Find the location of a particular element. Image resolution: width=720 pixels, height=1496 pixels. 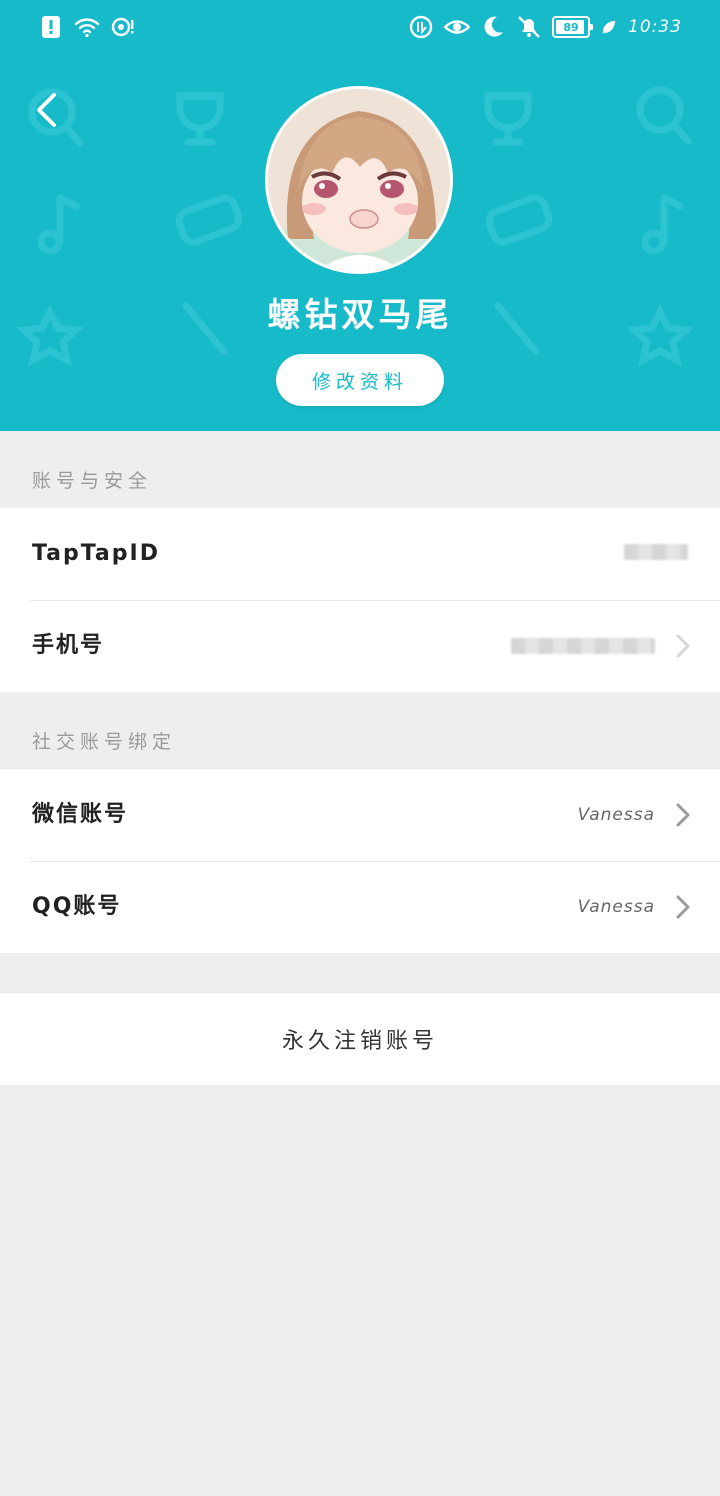

wechat-account-row: 微信账号 Vanessa is located at coordinates (360, 815).